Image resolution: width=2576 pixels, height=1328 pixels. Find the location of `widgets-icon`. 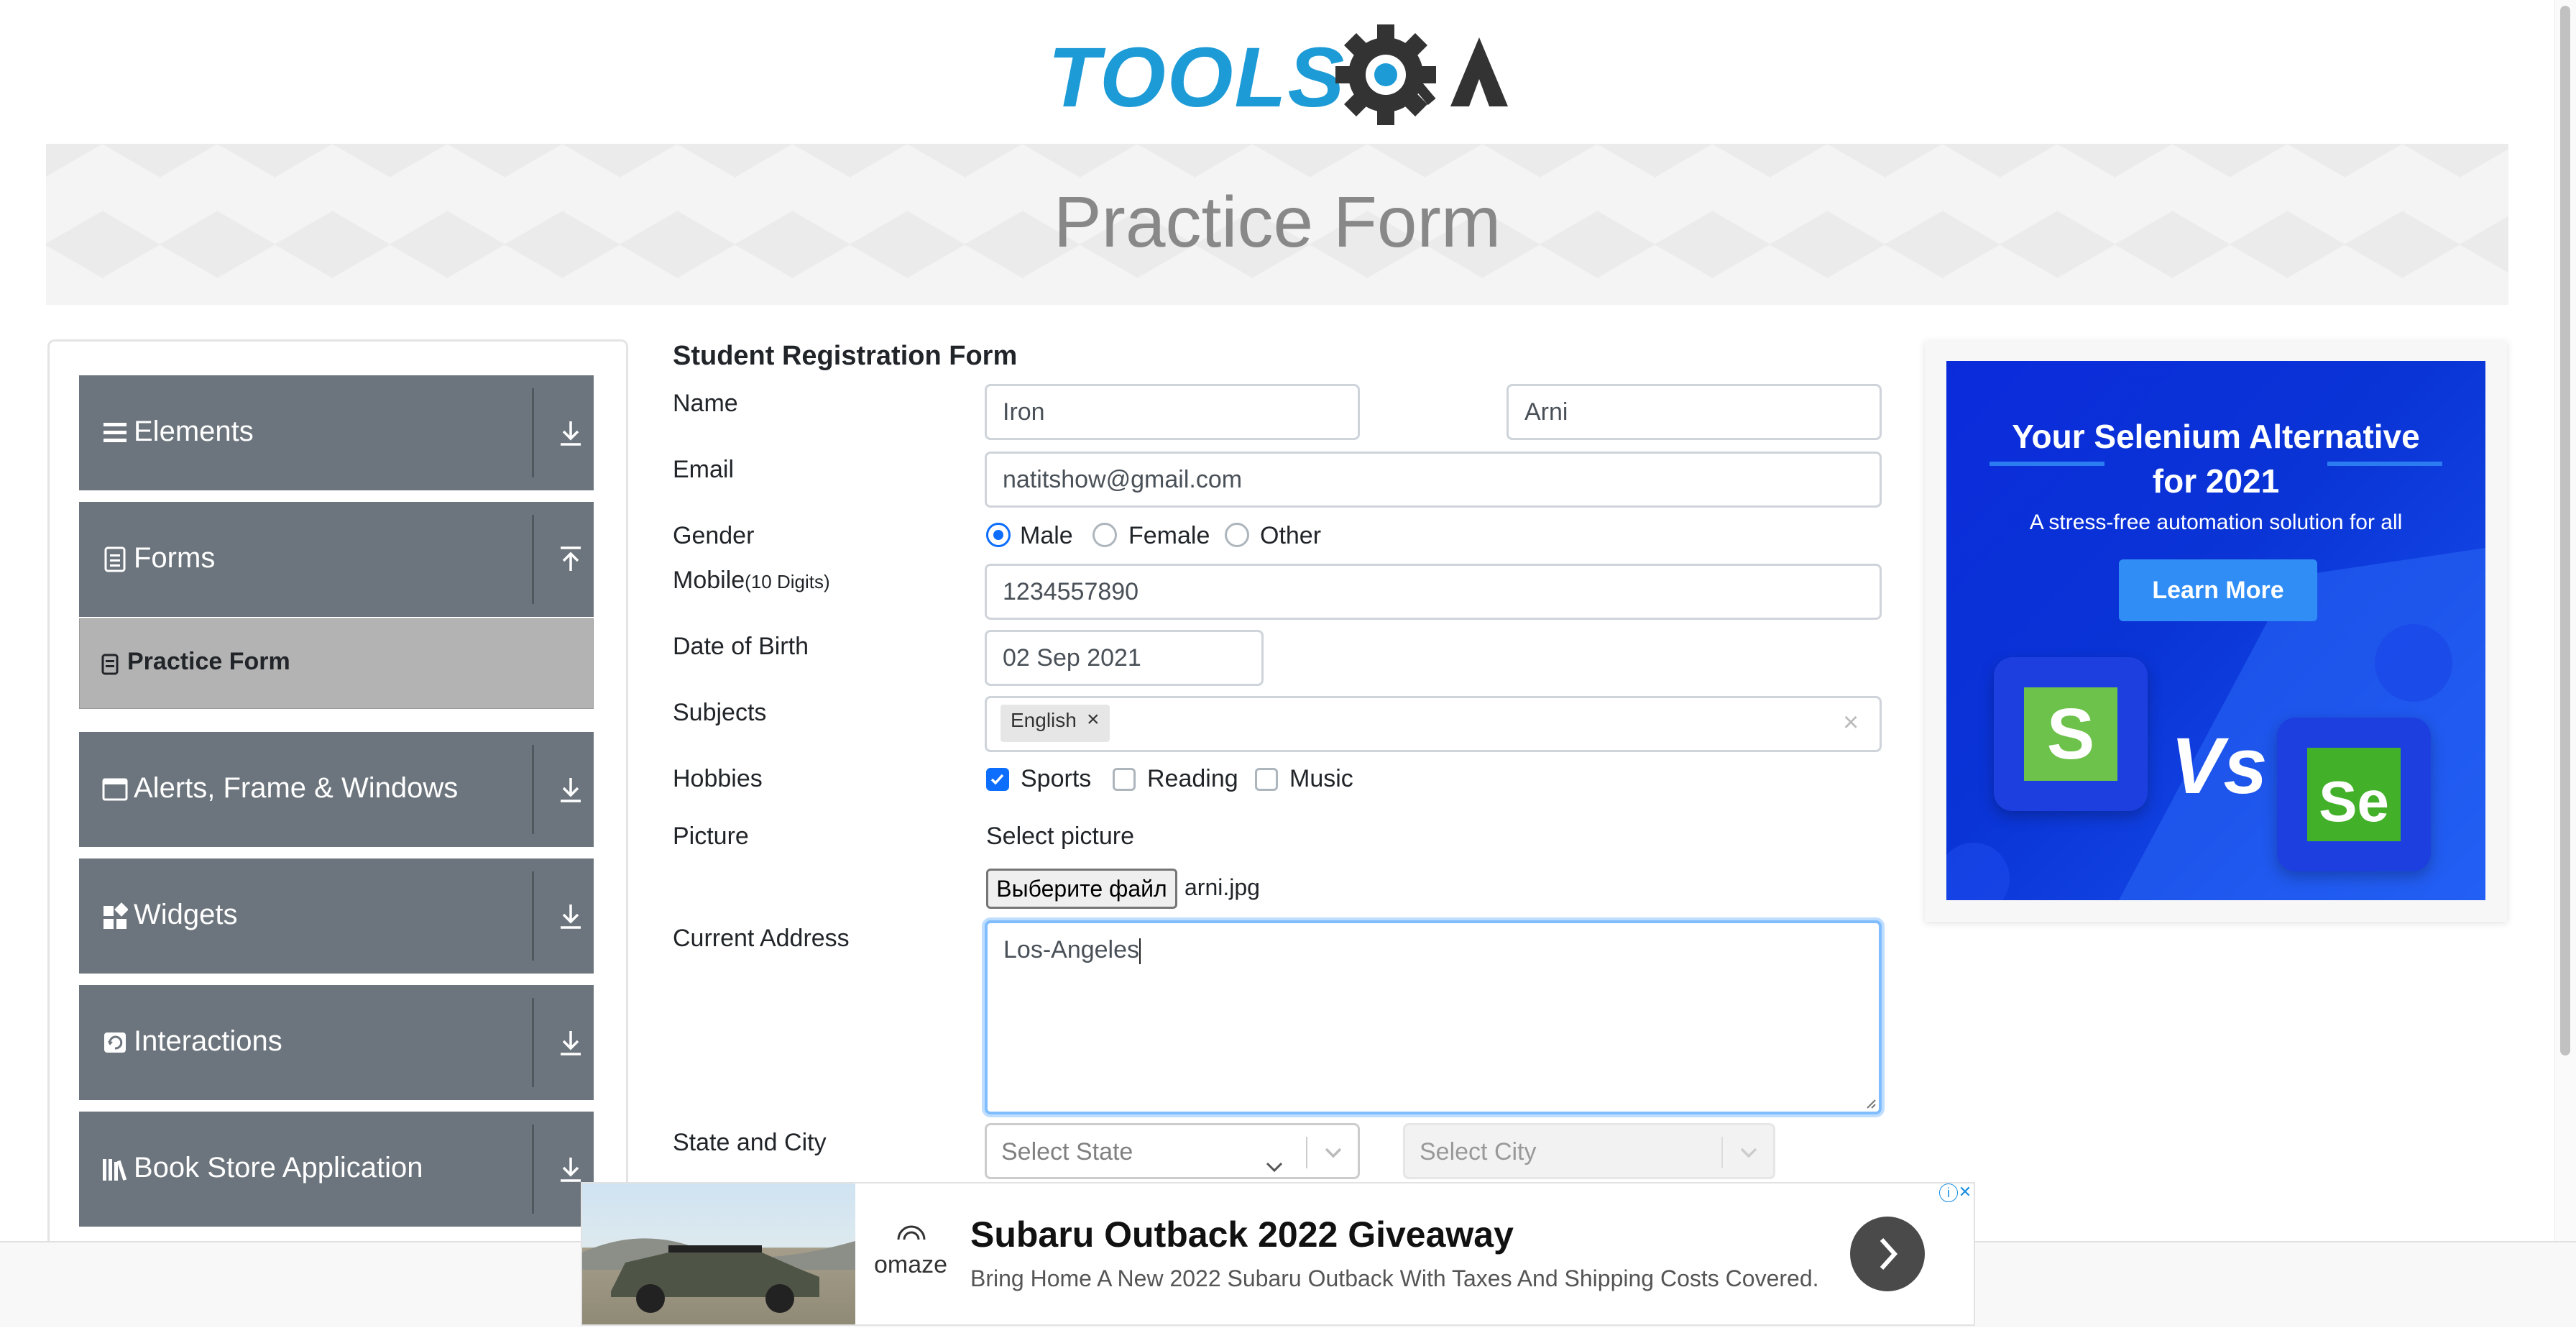

widgets-icon is located at coordinates (116, 915).